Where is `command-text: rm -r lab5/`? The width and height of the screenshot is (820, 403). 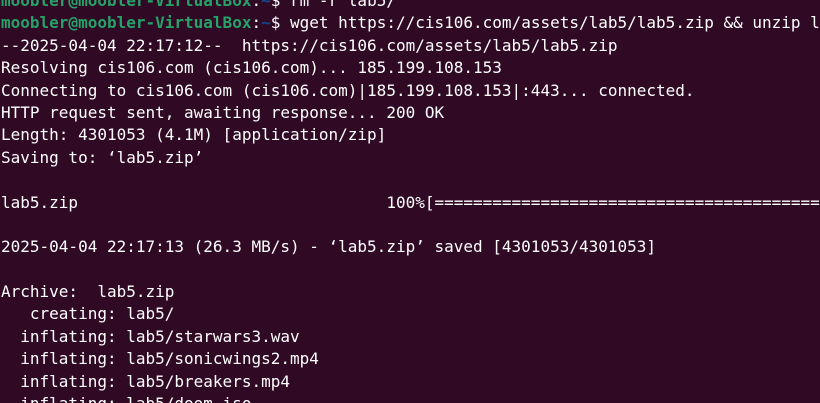 command-text: rm -r lab5/ is located at coordinates (343, 5).